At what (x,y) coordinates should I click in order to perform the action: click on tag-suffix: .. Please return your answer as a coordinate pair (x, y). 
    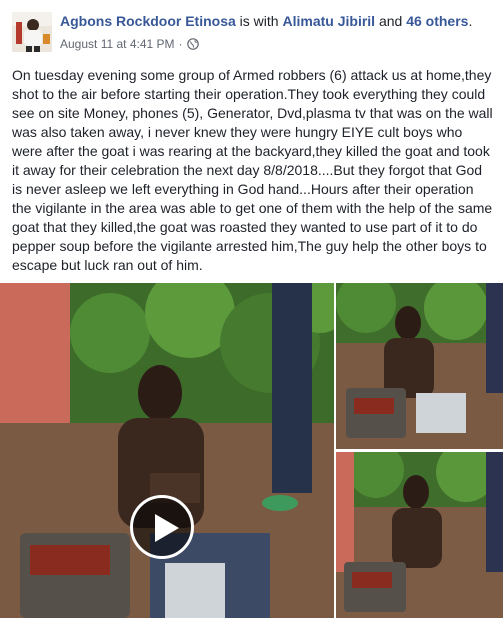
    Looking at the image, I should click on (470, 21).